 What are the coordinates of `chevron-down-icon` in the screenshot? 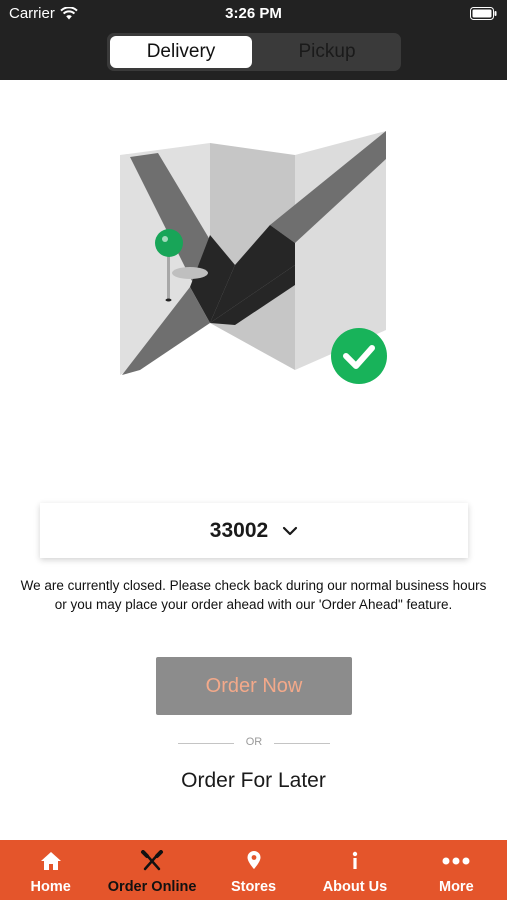 It's located at (290, 530).